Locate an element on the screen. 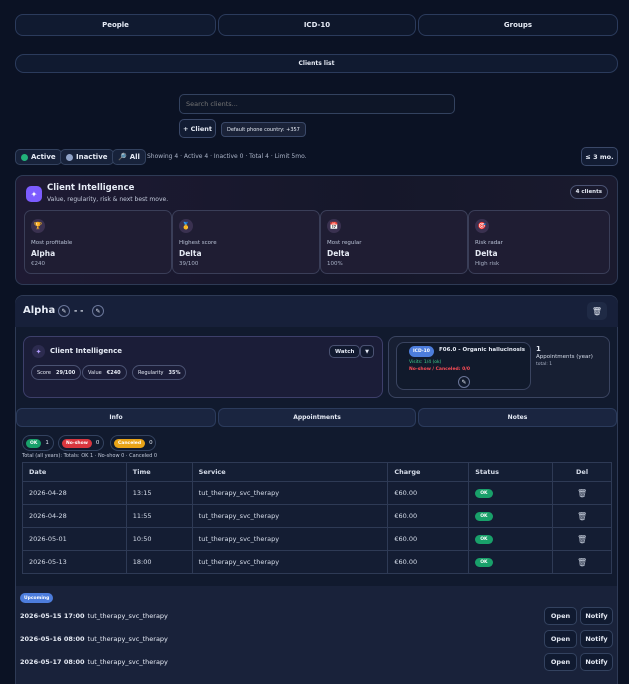 The height and width of the screenshot is (684, 629). client-dash: - - is located at coordinates (79, 310).